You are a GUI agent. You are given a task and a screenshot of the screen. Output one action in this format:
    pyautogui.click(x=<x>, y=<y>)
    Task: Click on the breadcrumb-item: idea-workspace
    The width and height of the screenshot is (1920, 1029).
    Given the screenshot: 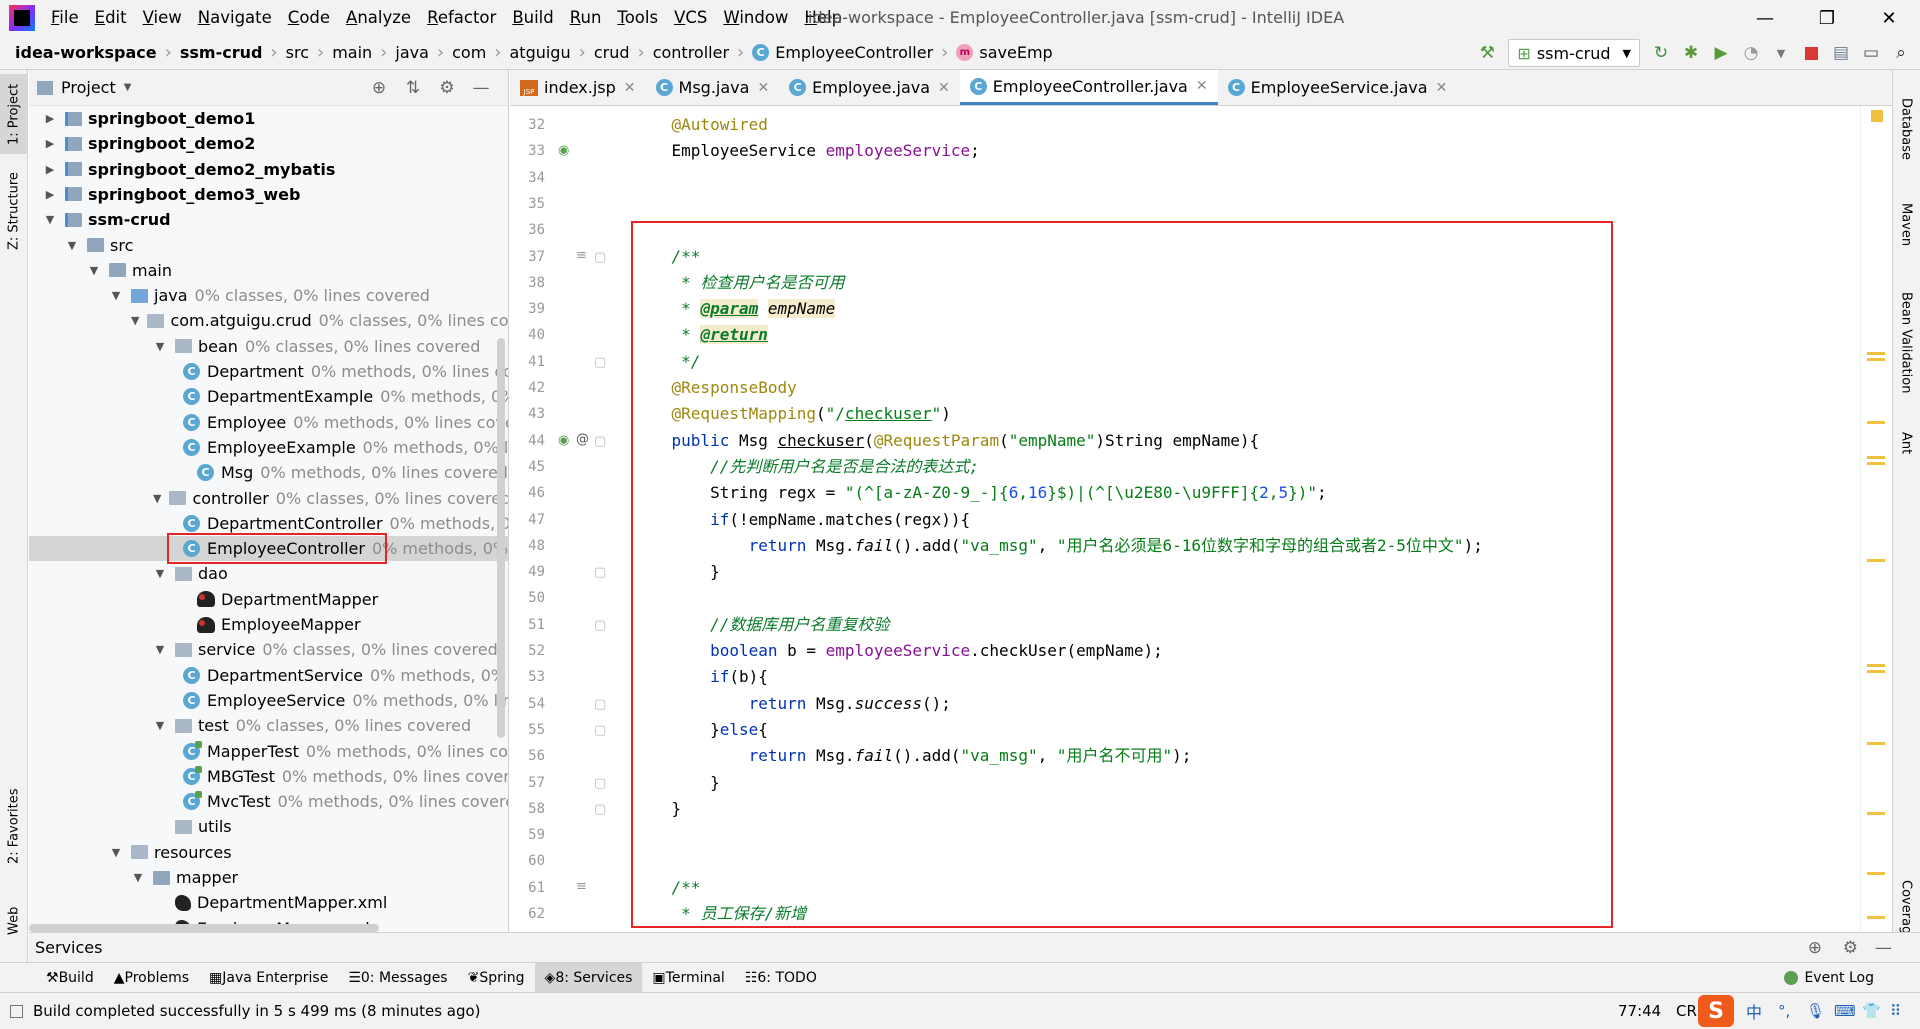 What is the action you would take?
    pyautogui.click(x=86, y=52)
    